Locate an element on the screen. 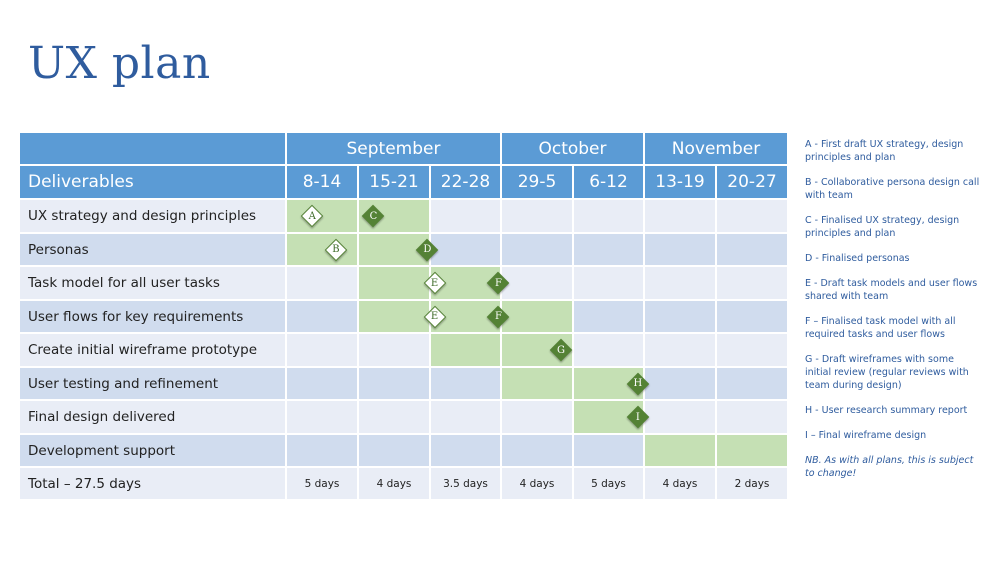 The width and height of the screenshot is (1000, 563). milestone-i-diamond-icon: I is located at coordinates (638, 417).